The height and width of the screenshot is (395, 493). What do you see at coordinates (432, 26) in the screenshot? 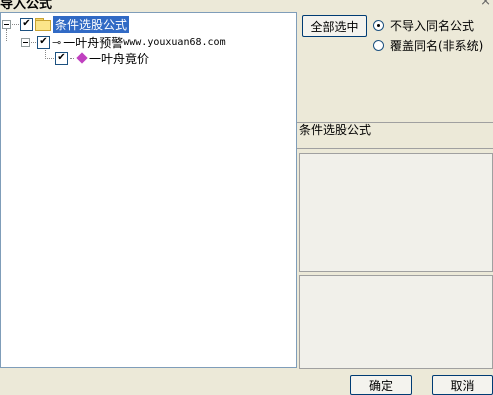
I see `option-no-import-same-label: 不导入同名公式` at bounding box center [432, 26].